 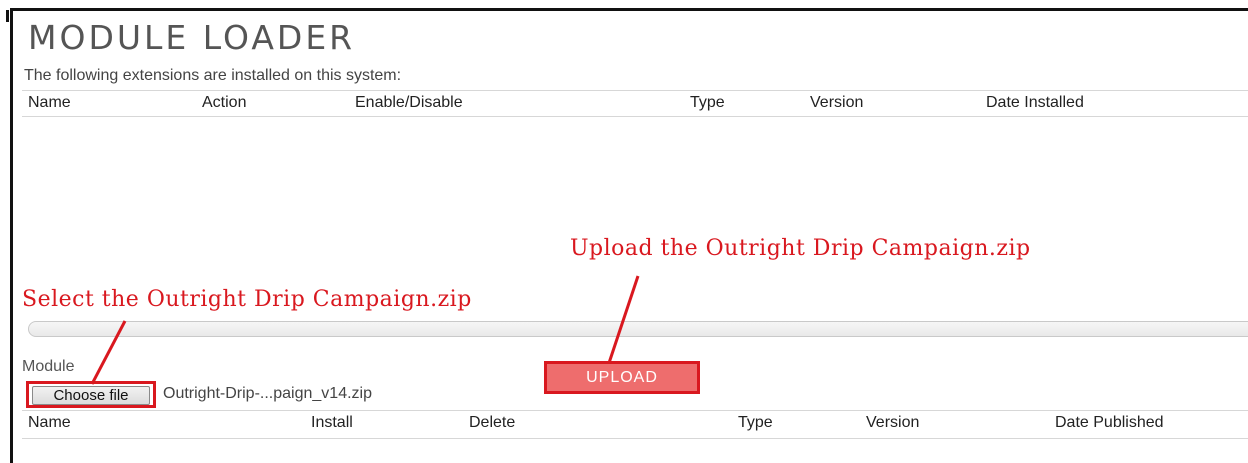 What do you see at coordinates (224, 103) in the screenshot?
I see `installed-col-action: Action` at bounding box center [224, 103].